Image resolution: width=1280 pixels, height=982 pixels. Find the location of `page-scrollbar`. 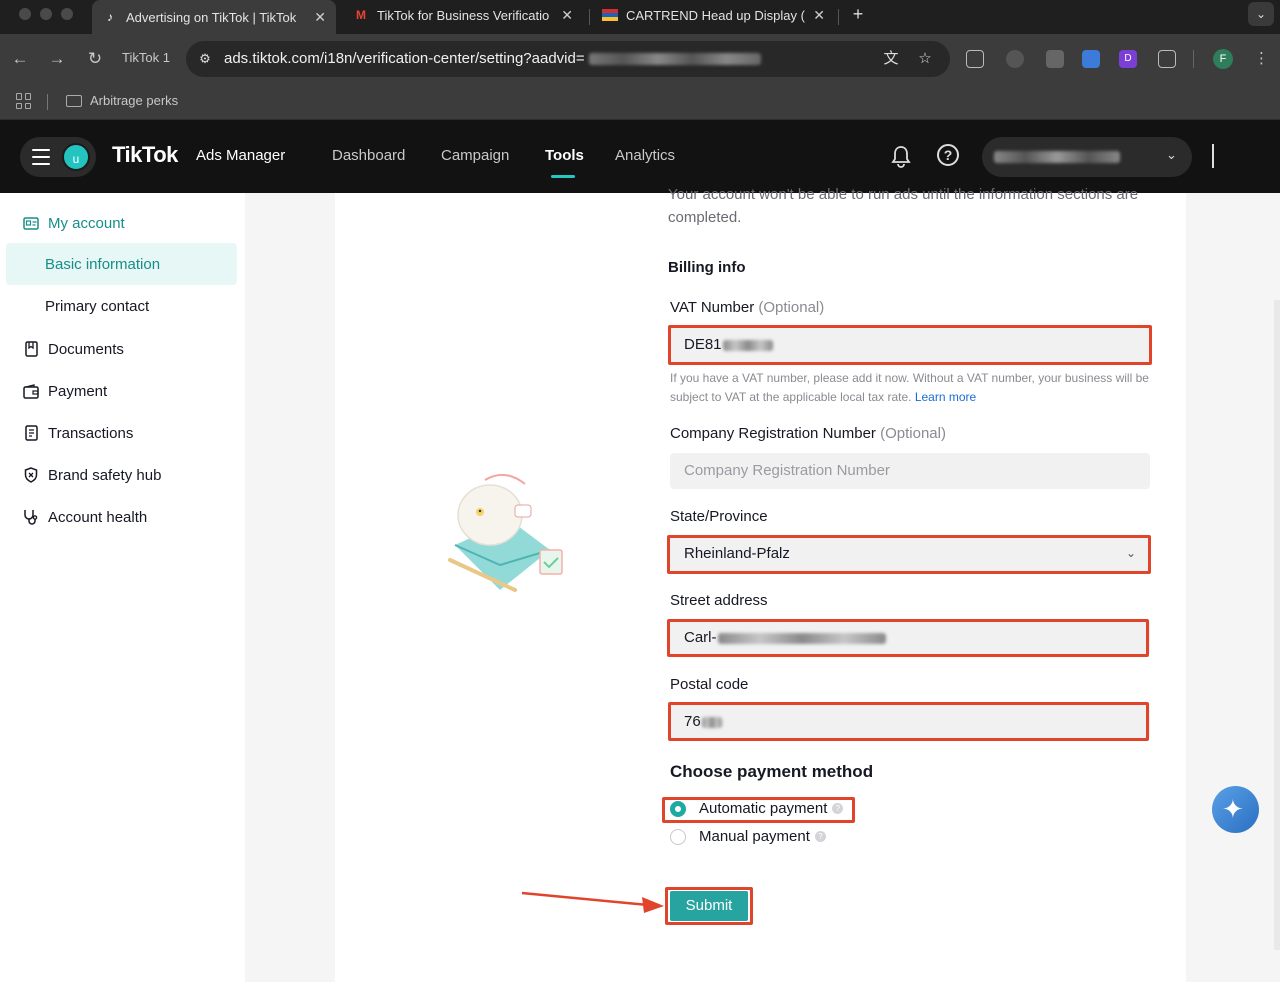

page-scrollbar is located at coordinates (1277, 625).